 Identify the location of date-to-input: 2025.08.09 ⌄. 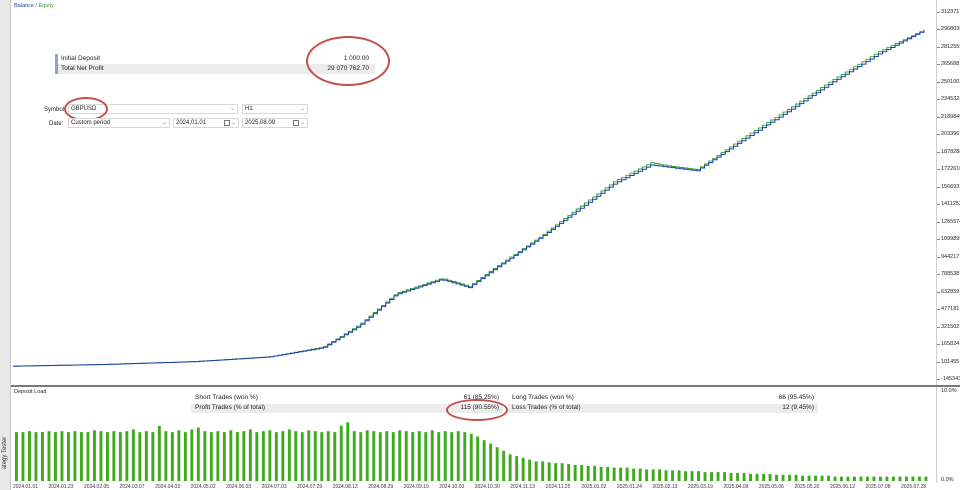
(275, 123).